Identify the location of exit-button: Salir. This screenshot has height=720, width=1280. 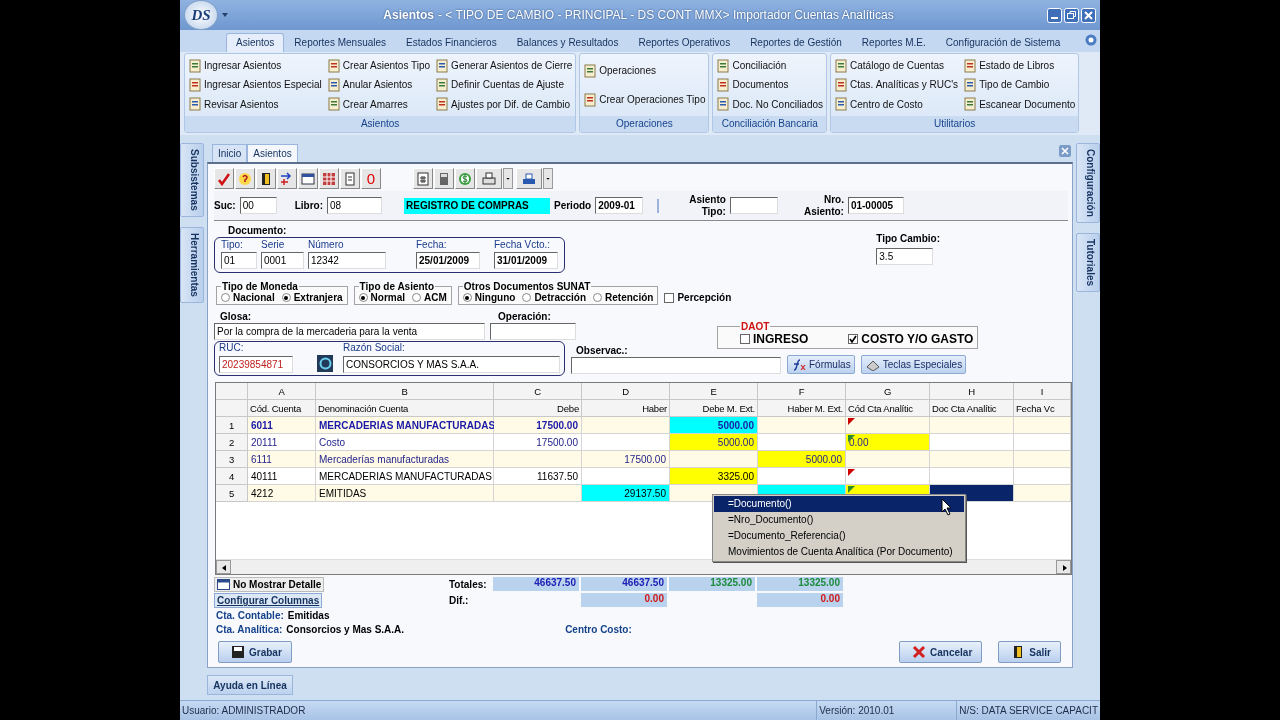
(1029, 652).